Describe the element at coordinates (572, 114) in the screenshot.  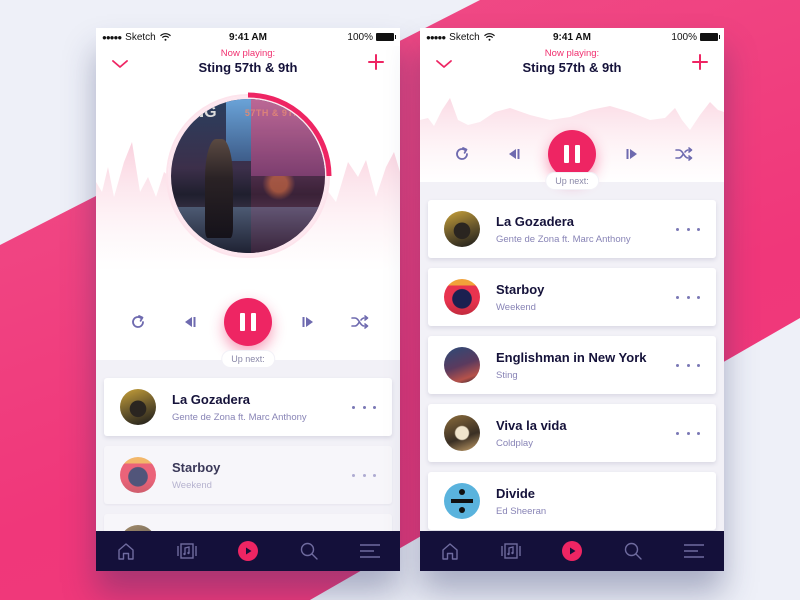
I see `now-playing-panel: Now playing: Sting 57th & 9th` at that location.